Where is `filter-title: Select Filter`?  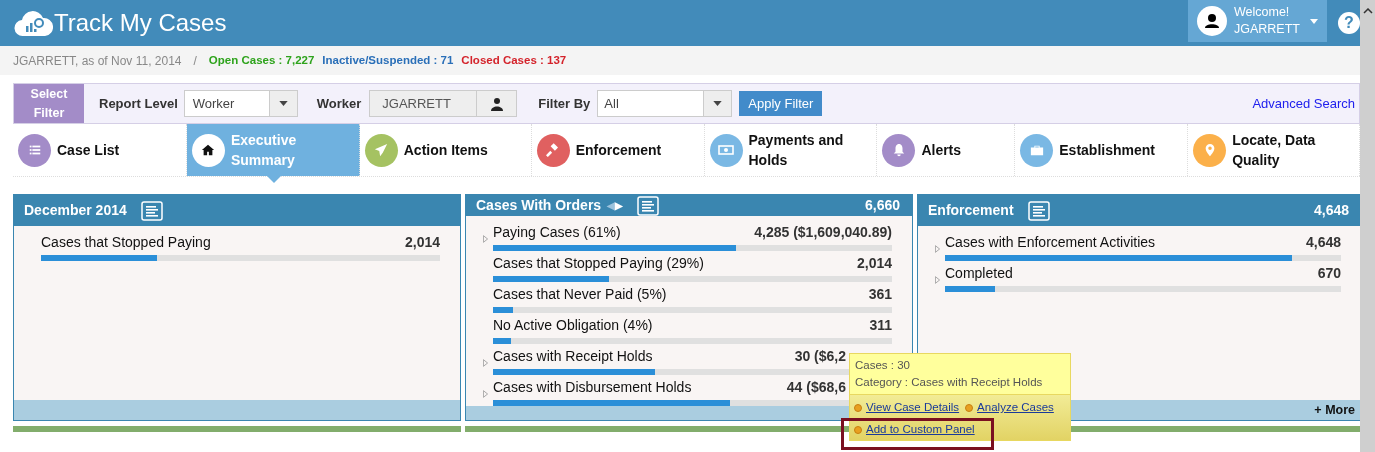 filter-title: Select Filter is located at coordinates (49, 103).